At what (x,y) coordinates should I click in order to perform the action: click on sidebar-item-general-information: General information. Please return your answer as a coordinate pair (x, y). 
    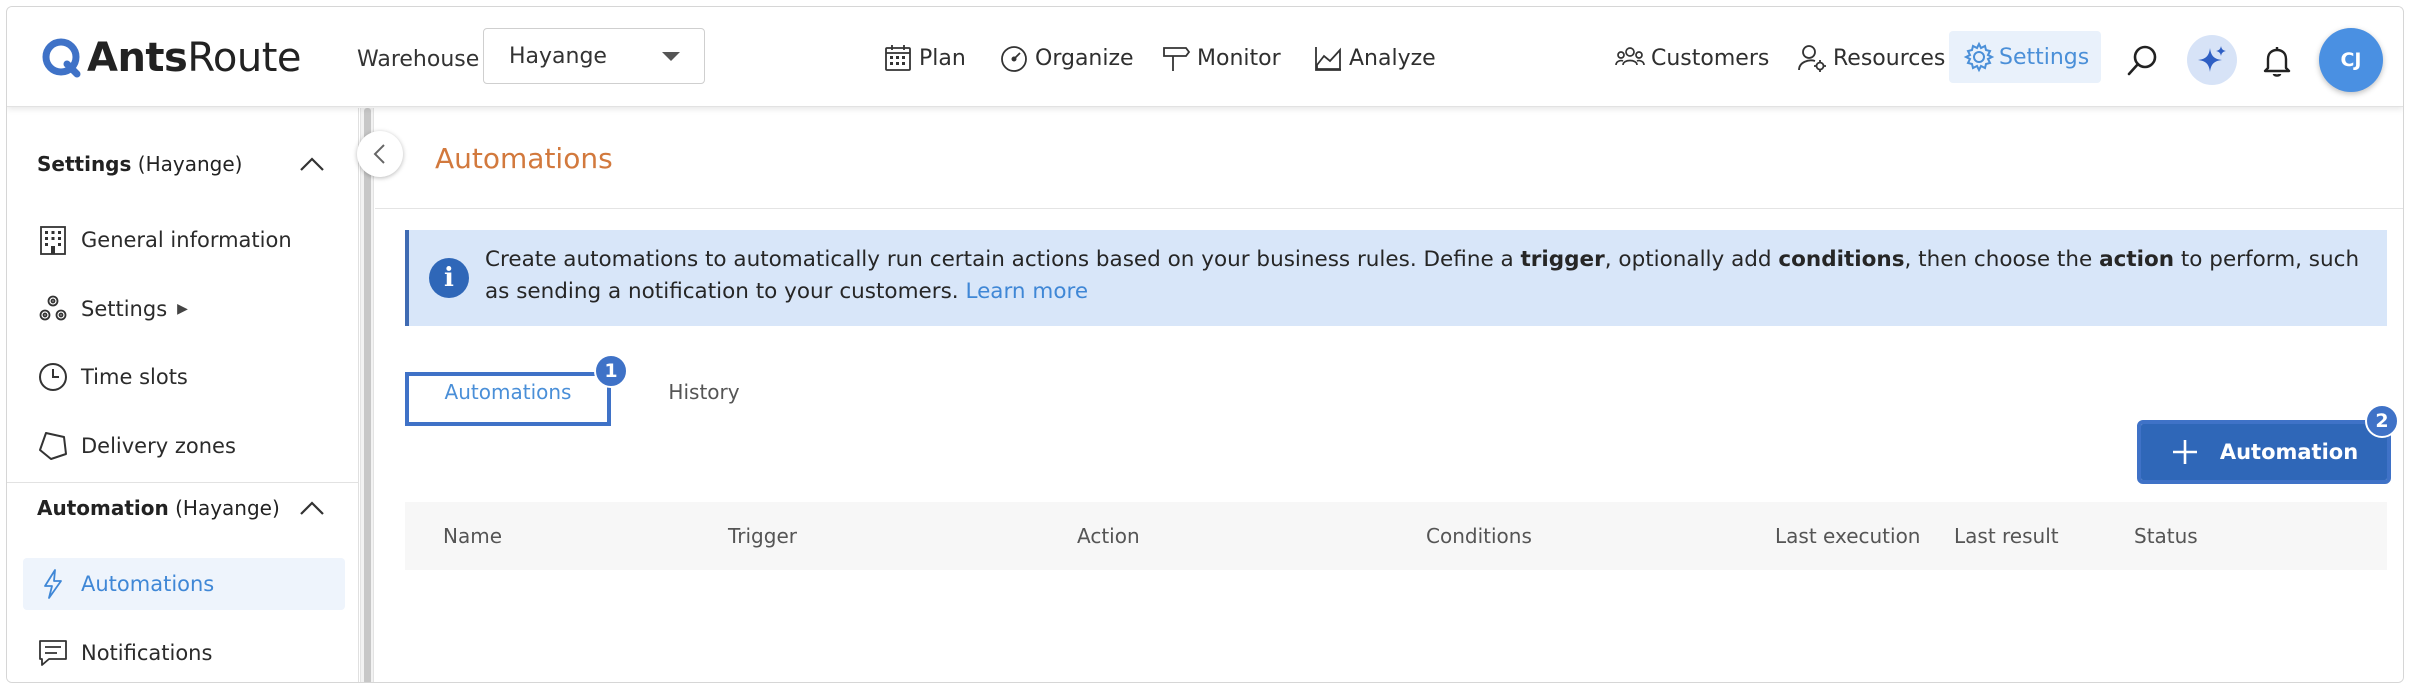
    Looking at the image, I should click on (184, 240).